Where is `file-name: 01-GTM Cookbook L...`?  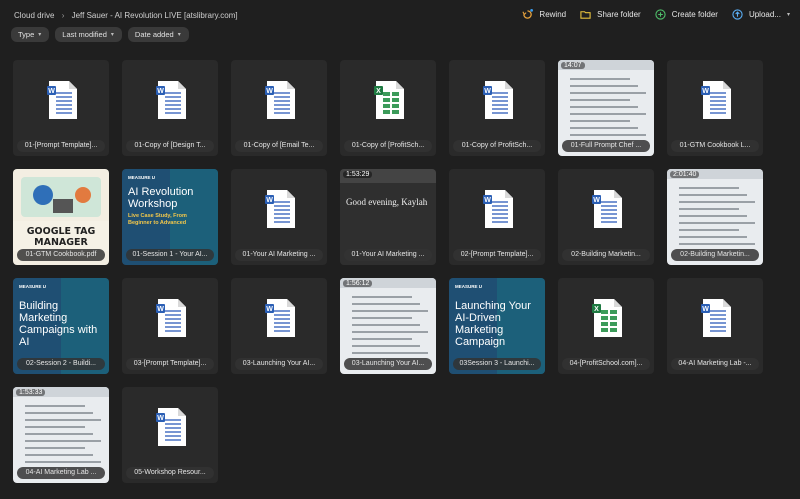 file-name: 01-GTM Cookbook L... is located at coordinates (715, 146).